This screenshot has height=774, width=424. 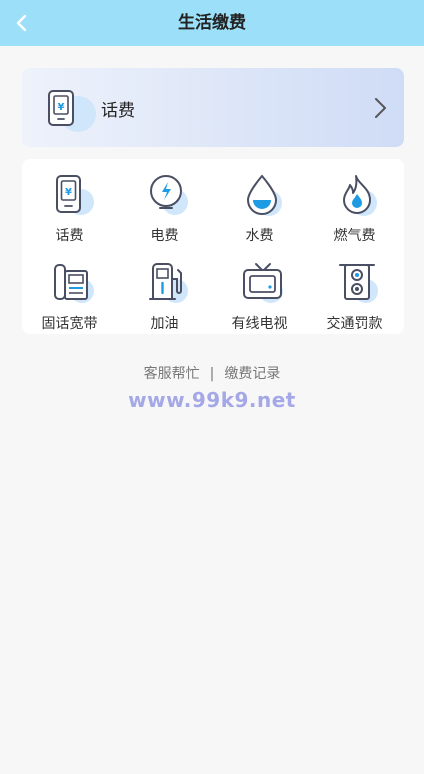 I want to click on service-phone-bill: ¥ 话费, so click(x=69, y=205).